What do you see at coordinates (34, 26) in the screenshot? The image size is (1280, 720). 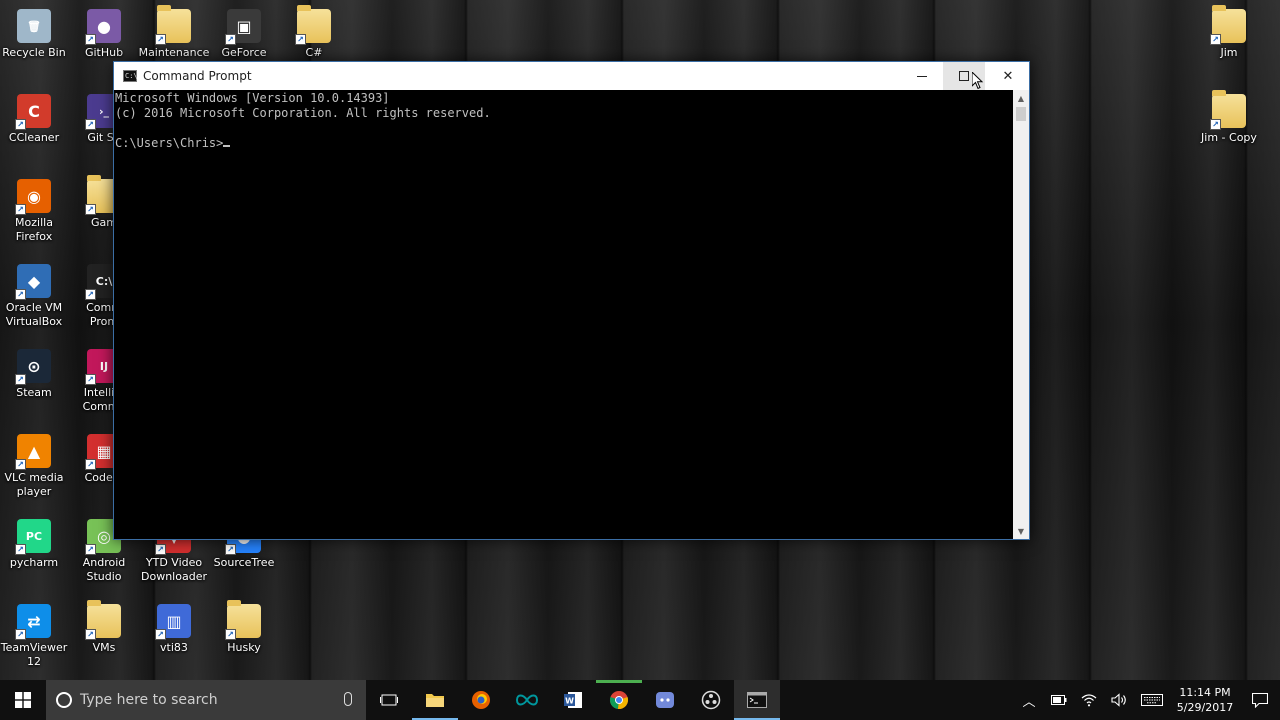 I see `recycle-bin-icon: 🗑` at bounding box center [34, 26].